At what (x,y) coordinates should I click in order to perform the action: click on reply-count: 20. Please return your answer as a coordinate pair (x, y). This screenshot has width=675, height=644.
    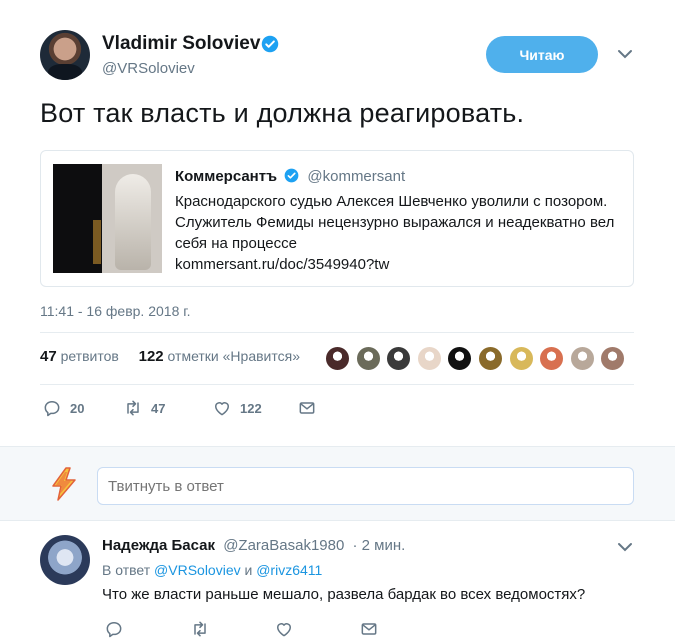
    Looking at the image, I should click on (77, 408).